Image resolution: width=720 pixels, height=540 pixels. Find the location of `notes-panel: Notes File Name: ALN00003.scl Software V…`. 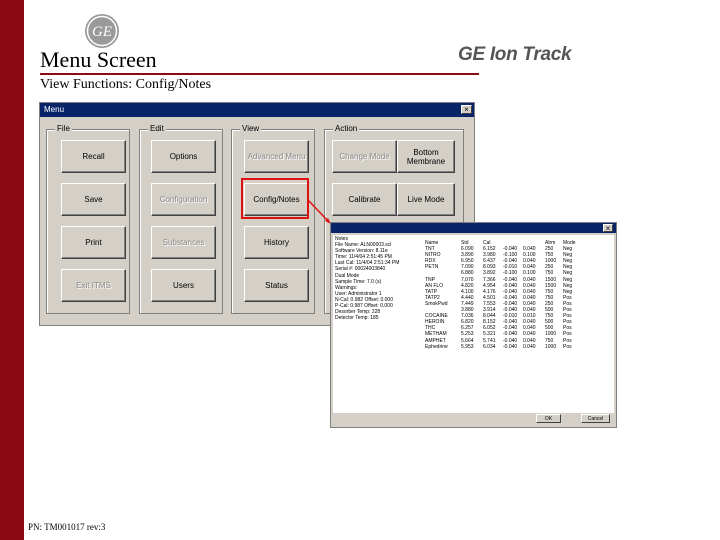

notes-panel: Notes File Name: ALN00003.scl Software V… is located at coordinates (473, 324).